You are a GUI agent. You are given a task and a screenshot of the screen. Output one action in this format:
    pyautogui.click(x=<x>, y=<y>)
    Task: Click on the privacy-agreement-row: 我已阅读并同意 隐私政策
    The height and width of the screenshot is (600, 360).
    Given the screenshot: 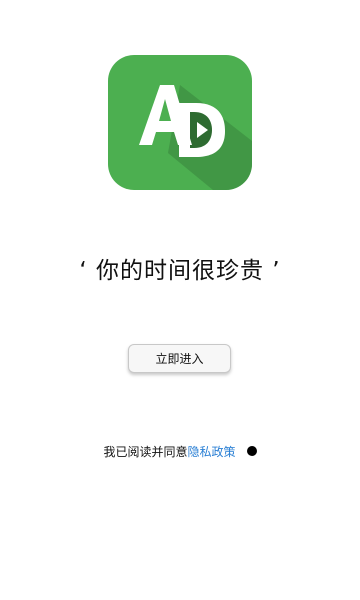 What is the action you would take?
    pyautogui.click(x=180, y=451)
    